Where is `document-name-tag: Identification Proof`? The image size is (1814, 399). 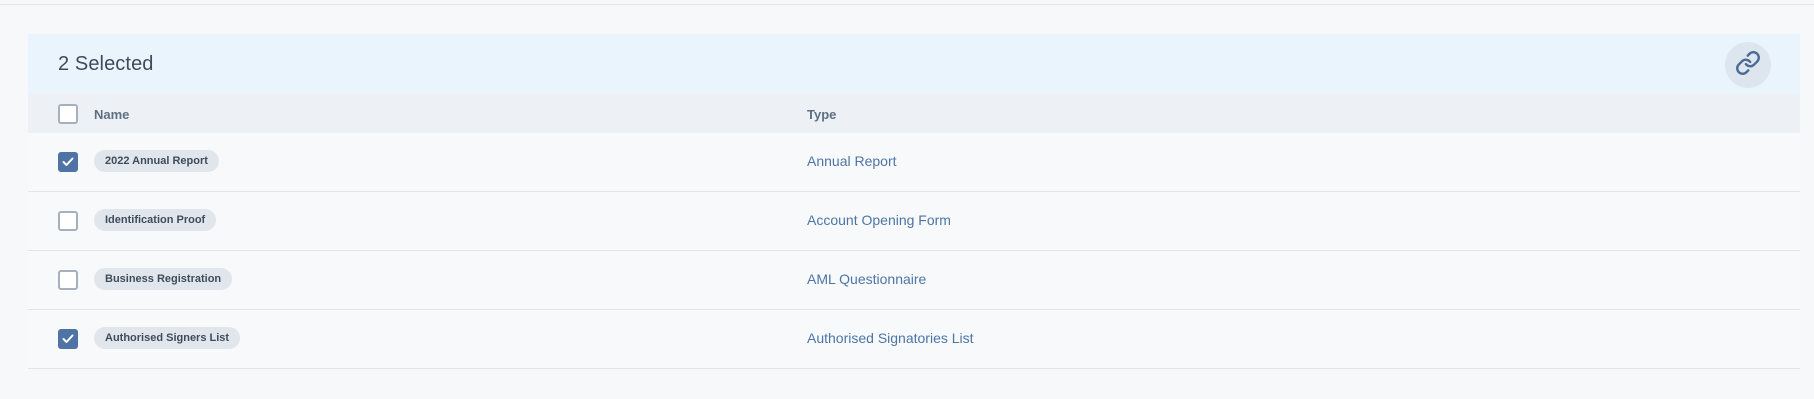
document-name-tag: Identification Proof is located at coordinates (155, 220).